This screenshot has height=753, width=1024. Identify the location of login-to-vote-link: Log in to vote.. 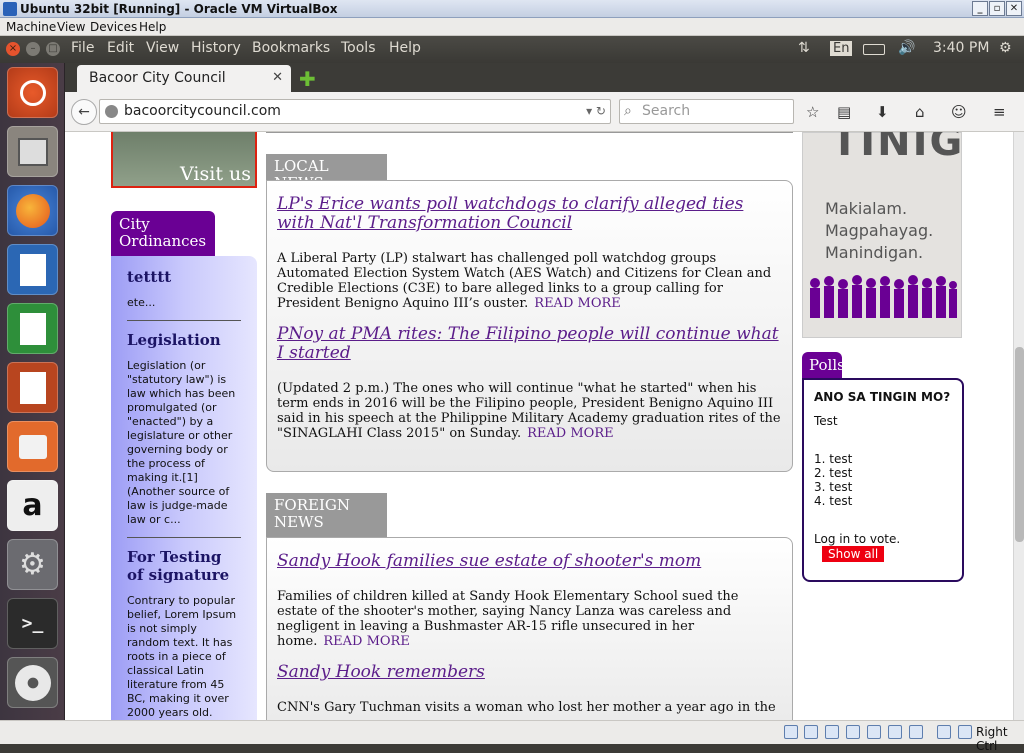
(857, 539).